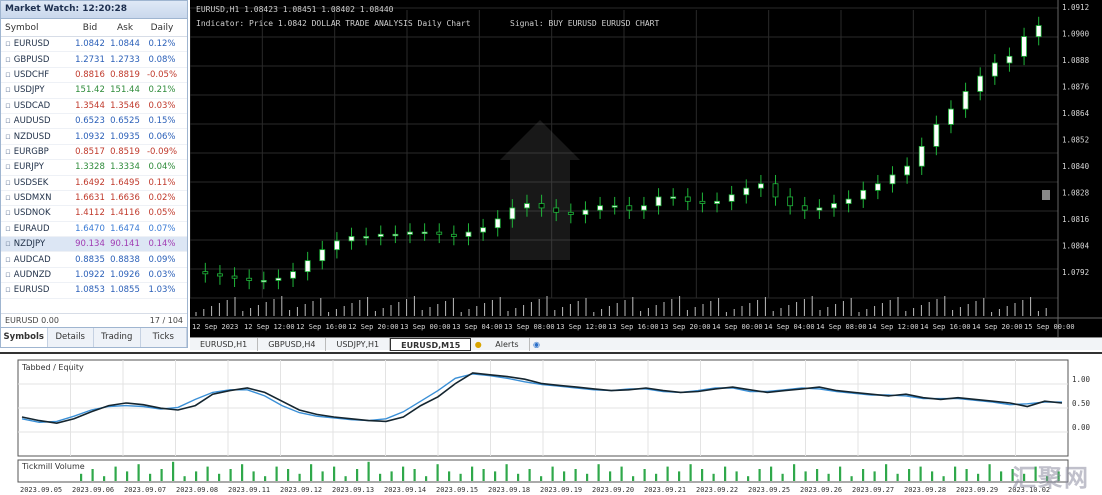 Image resolution: width=1102 pixels, height=495 pixels. Describe the element at coordinates (52, 367) in the screenshot. I see `equity-title: Tabbed / Equity` at that location.